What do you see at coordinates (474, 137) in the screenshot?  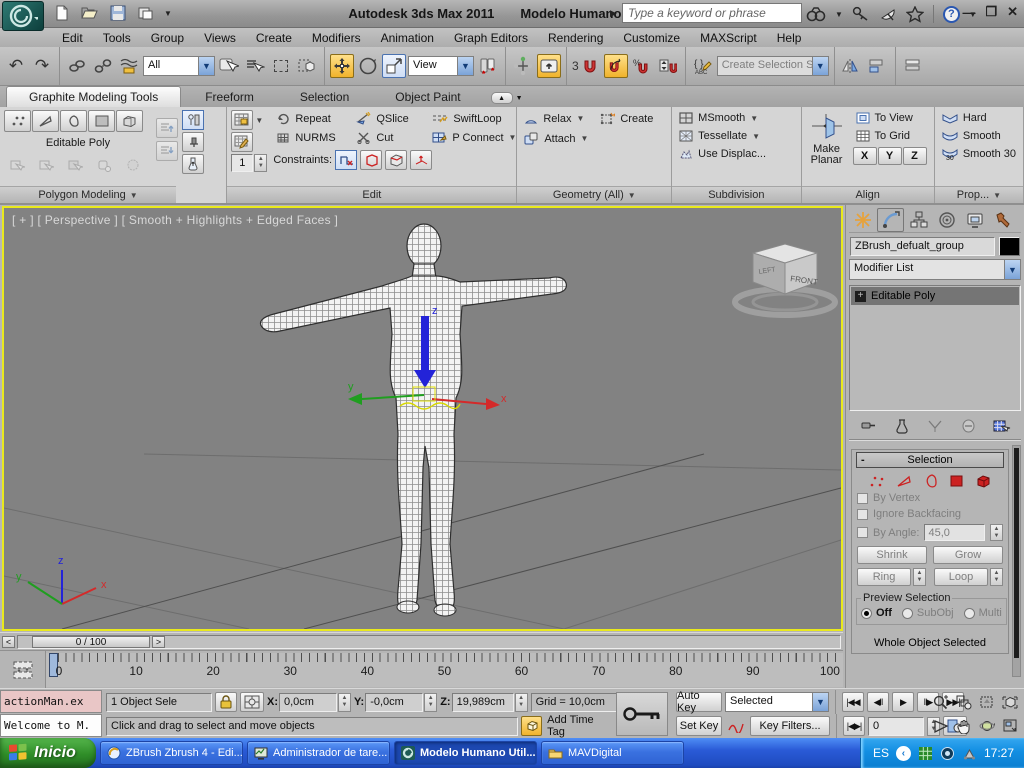 I see `pconnect-button: P Connect ▼` at bounding box center [474, 137].